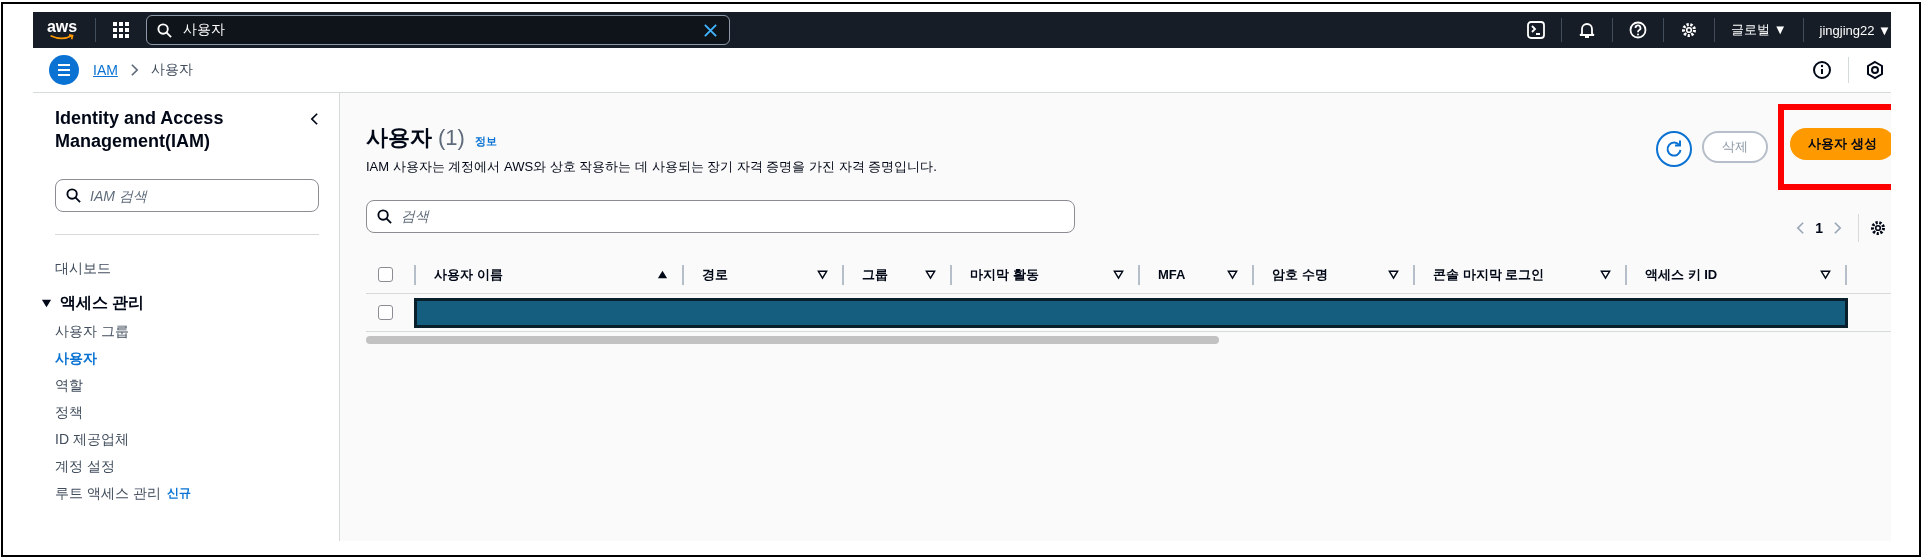  Describe the element at coordinates (710, 30) in the screenshot. I see `clear-icon` at that location.